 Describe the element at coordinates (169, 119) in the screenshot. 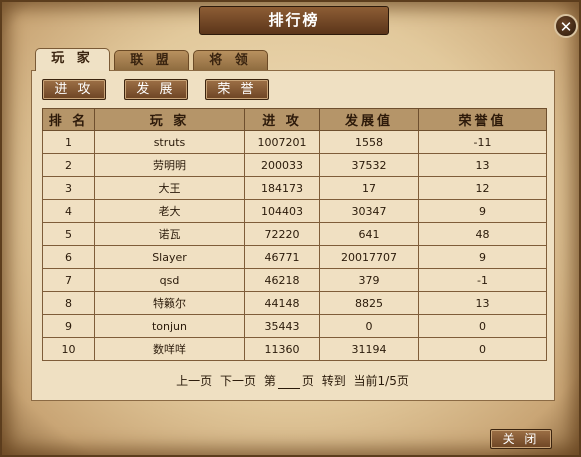

I see `header-player: 玩 家` at that location.